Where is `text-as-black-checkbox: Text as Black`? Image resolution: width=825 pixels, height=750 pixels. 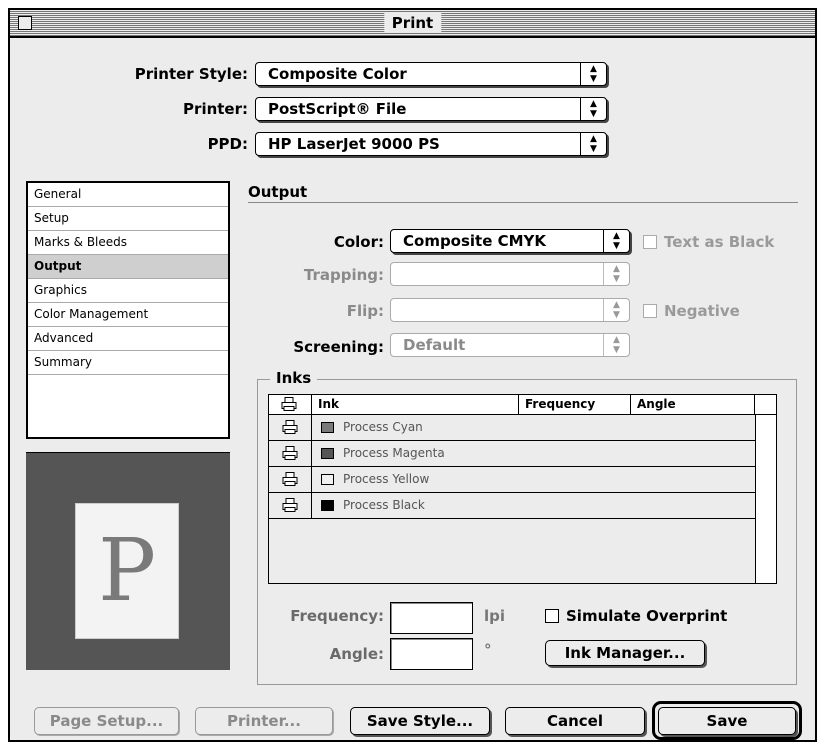 text-as-black-checkbox: Text as Black is located at coordinates (708, 242).